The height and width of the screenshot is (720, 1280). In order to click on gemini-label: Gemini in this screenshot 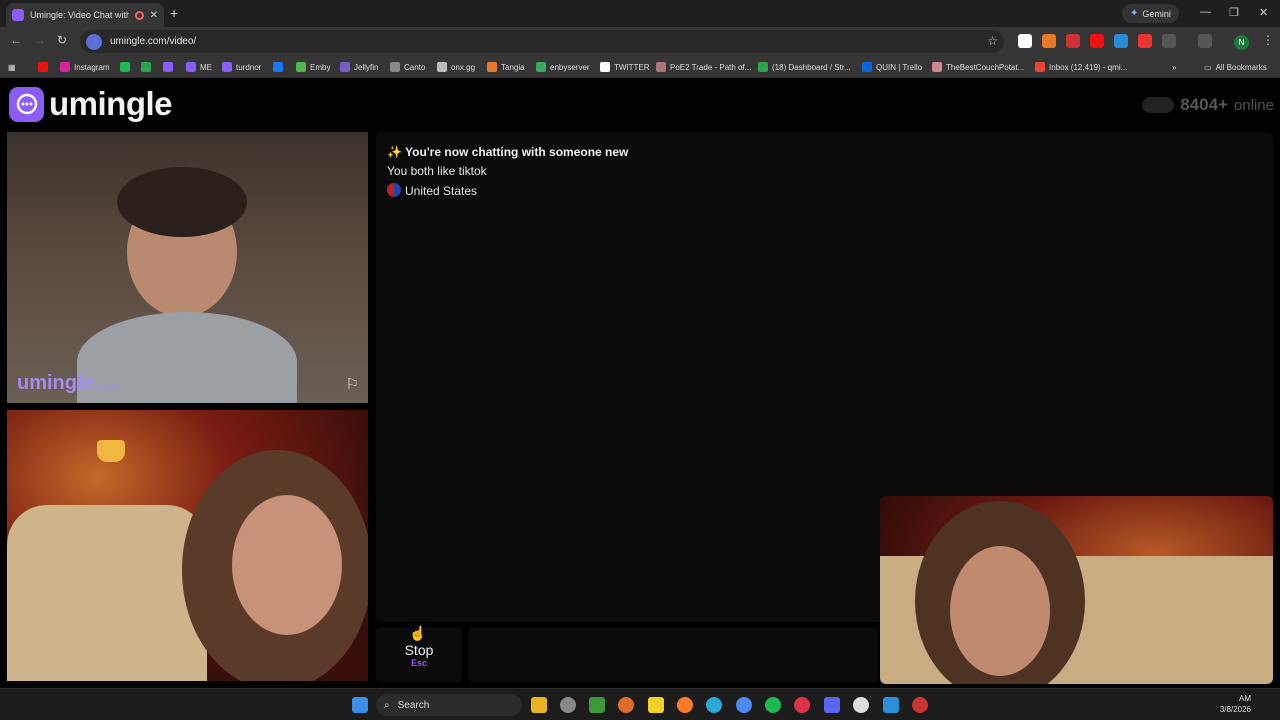, I will do `click(1156, 13)`.